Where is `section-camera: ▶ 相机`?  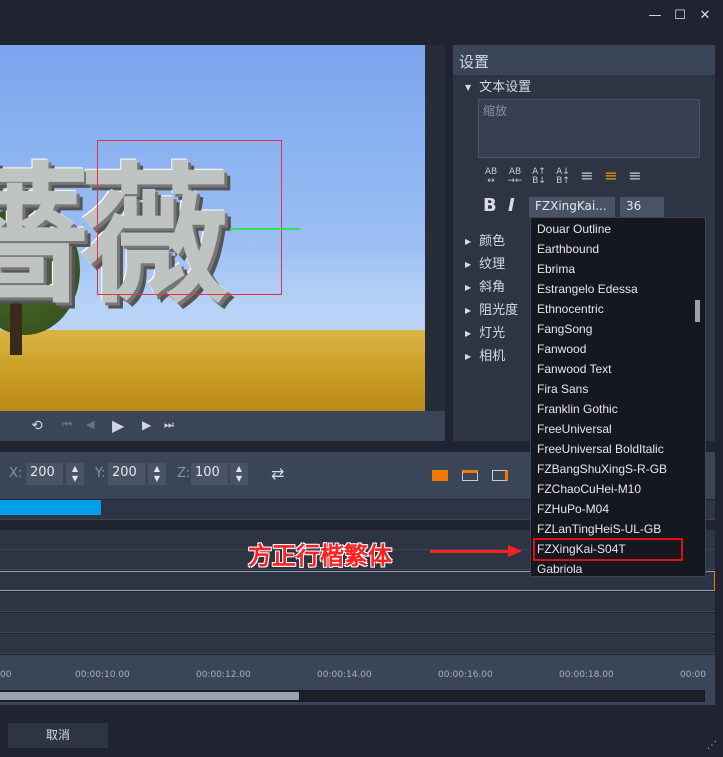 section-camera: ▶ 相机 is located at coordinates (485, 354).